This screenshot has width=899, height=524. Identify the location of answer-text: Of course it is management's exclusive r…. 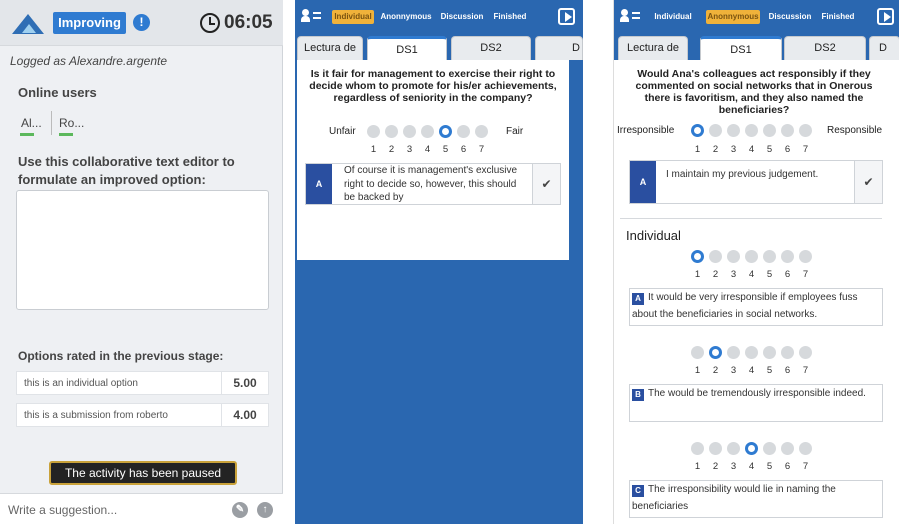
(435, 184).